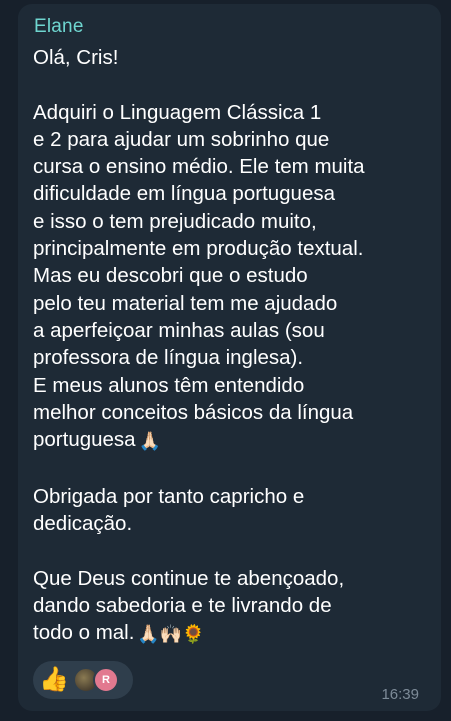 The width and height of the screenshot is (451, 721). I want to click on sender-name: Elane, so click(59, 27).